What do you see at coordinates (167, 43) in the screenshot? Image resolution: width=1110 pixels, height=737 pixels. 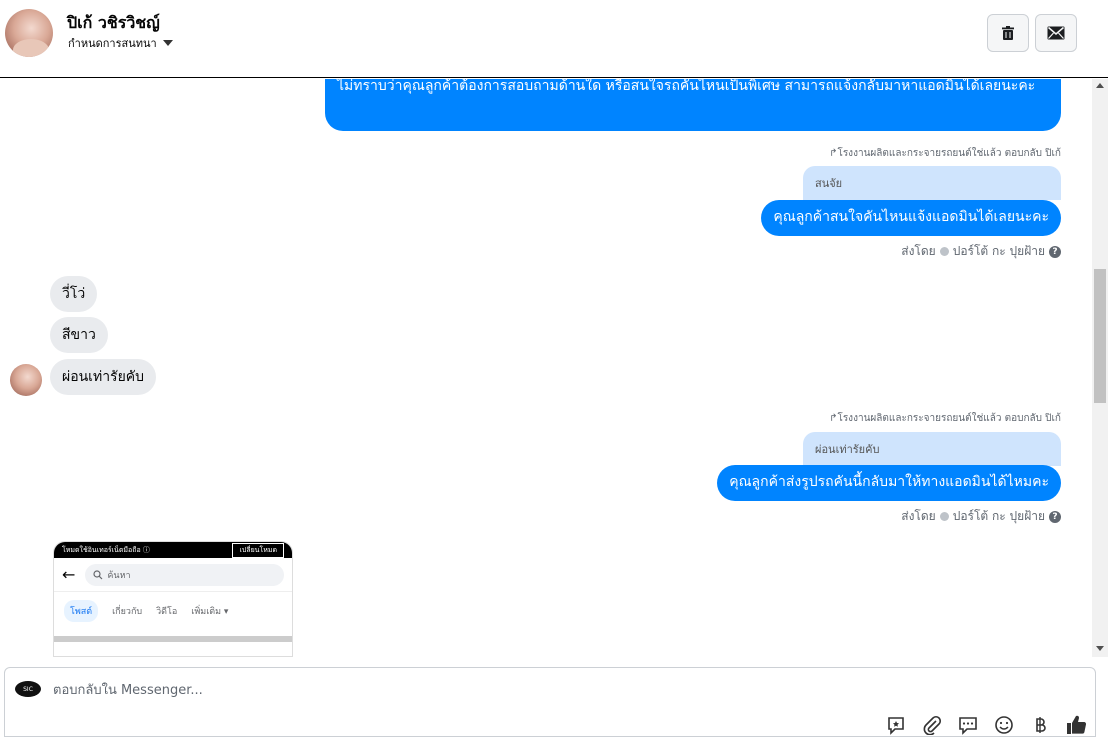 I see `caret-down-icon` at bounding box center [167, 43].